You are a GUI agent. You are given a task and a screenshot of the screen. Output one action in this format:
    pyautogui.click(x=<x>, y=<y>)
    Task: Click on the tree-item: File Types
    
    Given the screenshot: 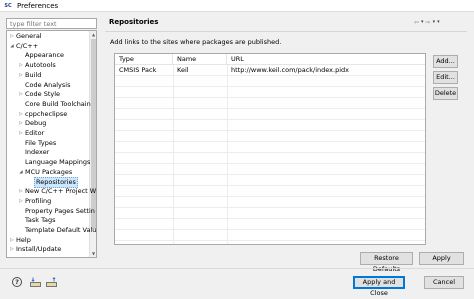 What is the action you would take?
    pyautogui.click(x=37, y=144)
    